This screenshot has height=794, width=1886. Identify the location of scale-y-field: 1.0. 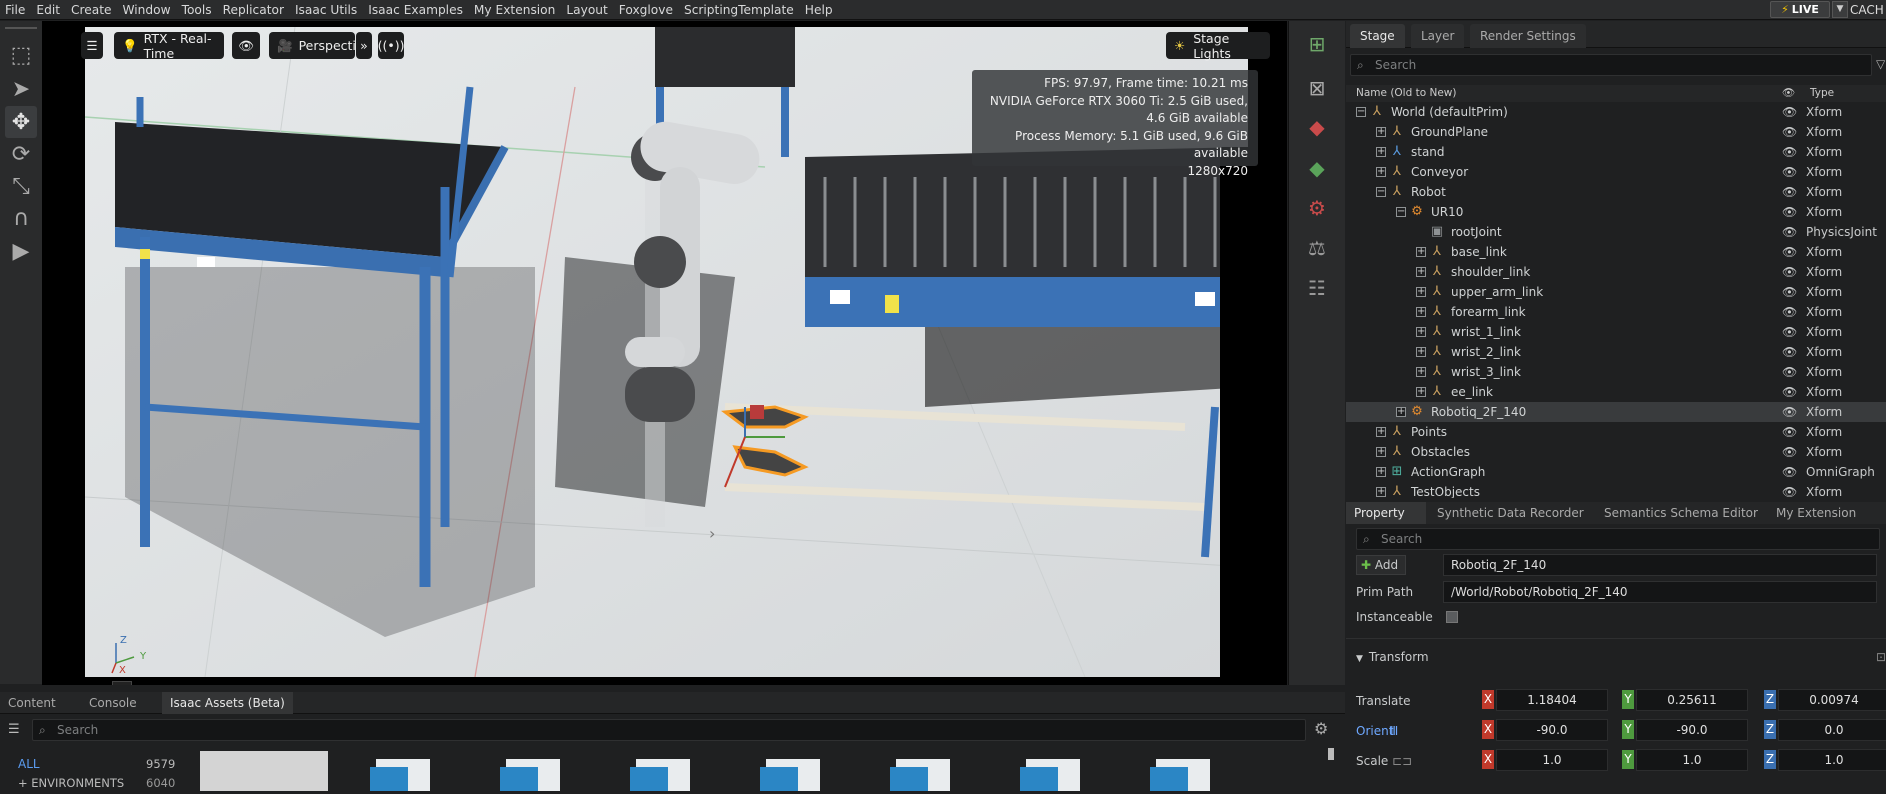
(1692, 760).